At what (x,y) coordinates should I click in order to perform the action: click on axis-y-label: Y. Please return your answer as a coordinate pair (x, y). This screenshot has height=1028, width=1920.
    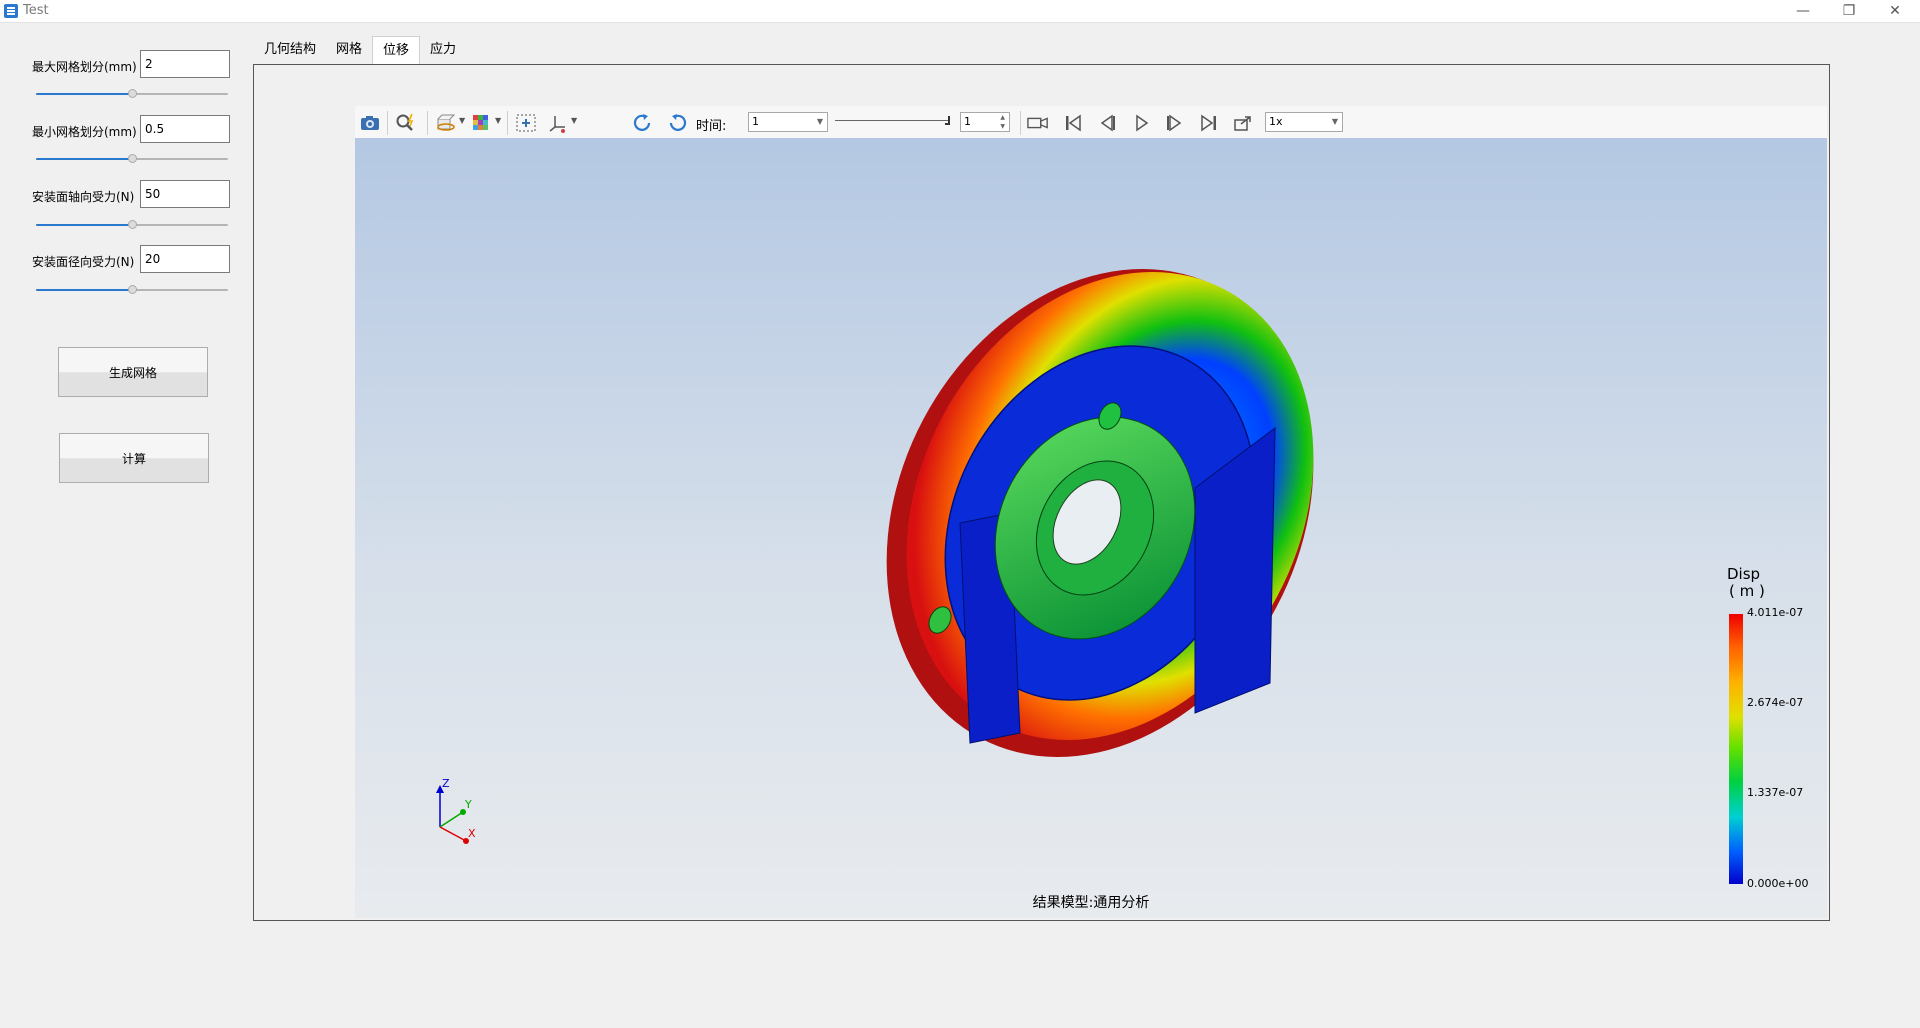
    Looking at the image, I should click on (468, 804).